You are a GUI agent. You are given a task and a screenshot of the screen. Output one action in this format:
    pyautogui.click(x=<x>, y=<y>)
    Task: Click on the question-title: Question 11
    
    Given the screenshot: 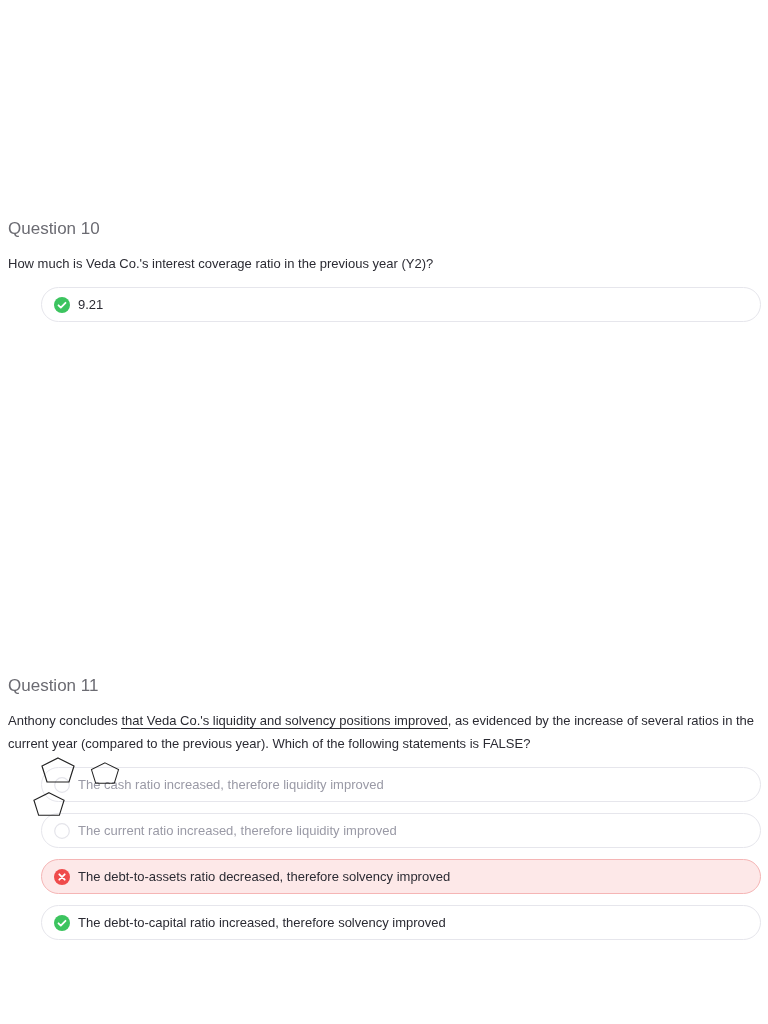 What is the action you would take?
    pyautogui.click(x=54, y=686)
    